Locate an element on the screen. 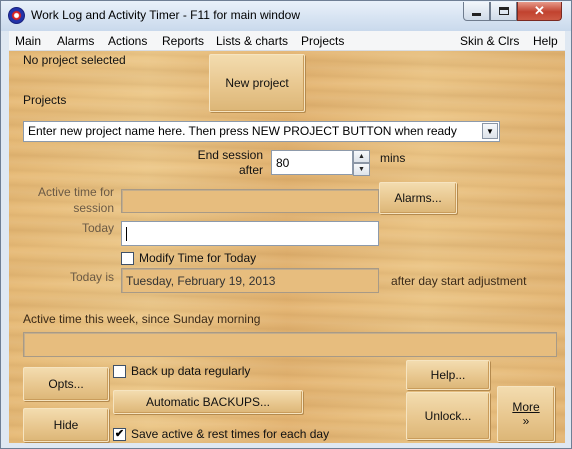 Image resolution: width=572 pixels, height=449 pixels. today-is-label: Today is is located at coordinates (91, 277).